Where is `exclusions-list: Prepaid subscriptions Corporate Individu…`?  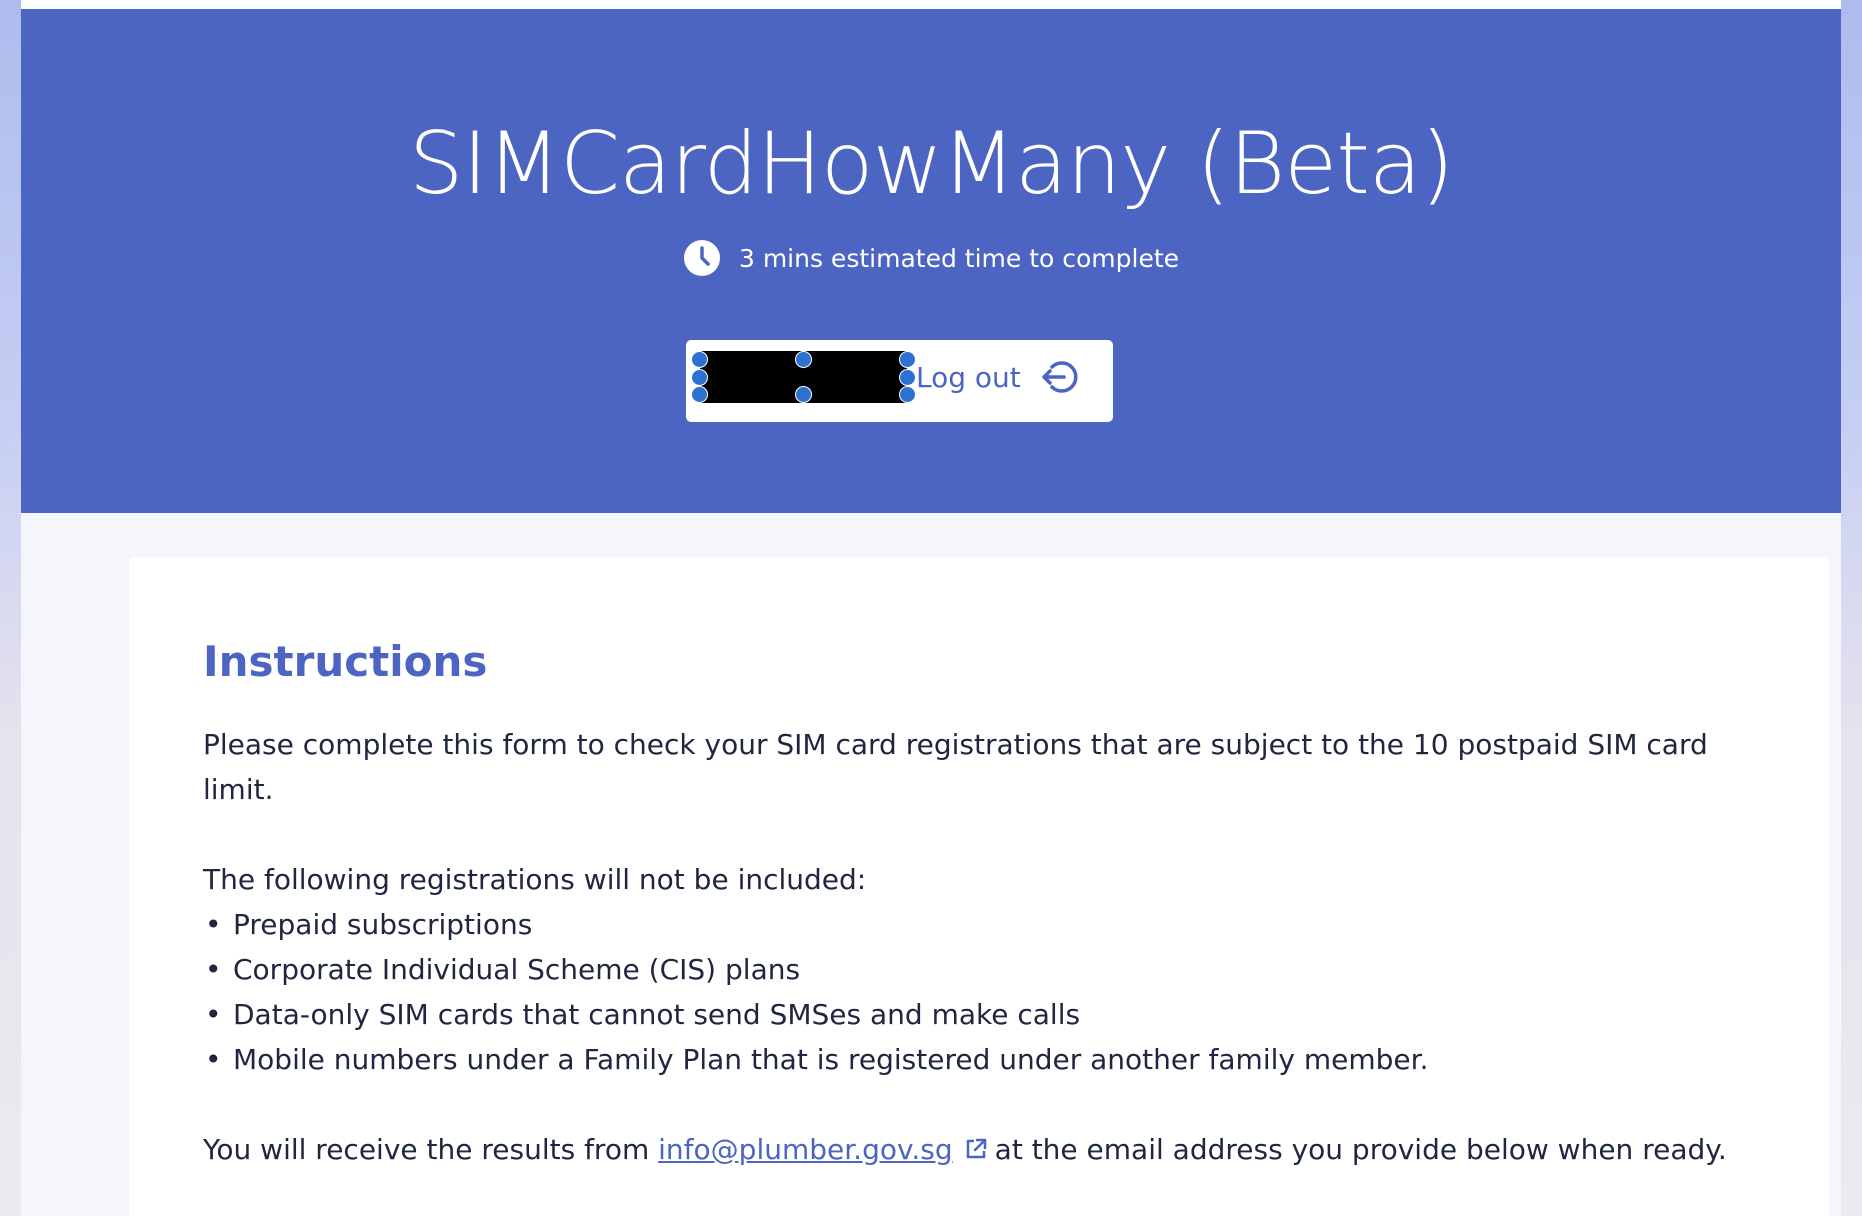 exclusions-list: Prepaid subscriptions Corporate Individu… is located at coordinates (968, 992).